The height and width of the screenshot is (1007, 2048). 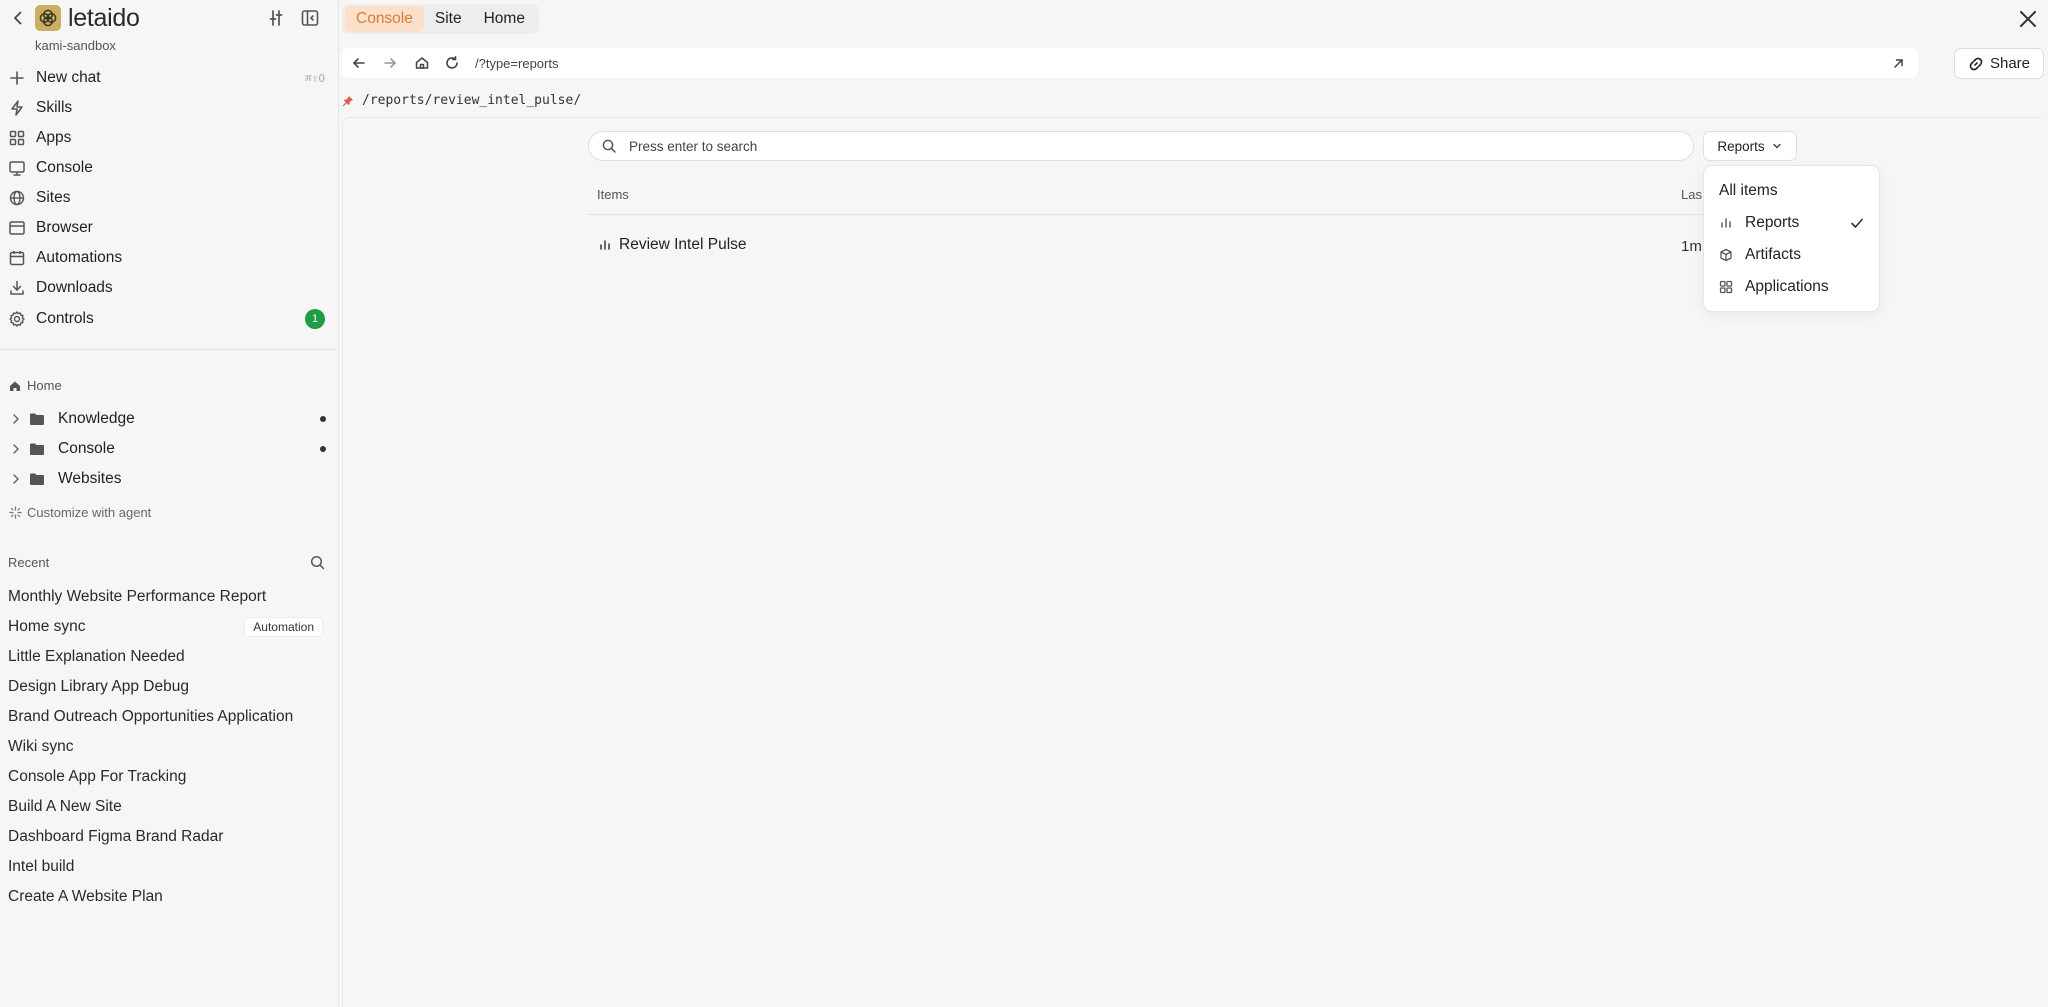 What do you see at coordinates (79, 257) in the screenshot?
I see `nav-label: Automations` at bounding box center [79, 257].